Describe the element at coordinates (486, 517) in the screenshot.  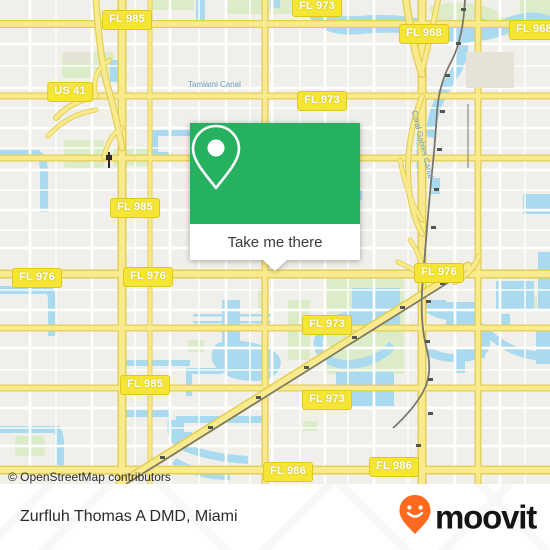
I see `moovit-wordmark: moovit` at that location.